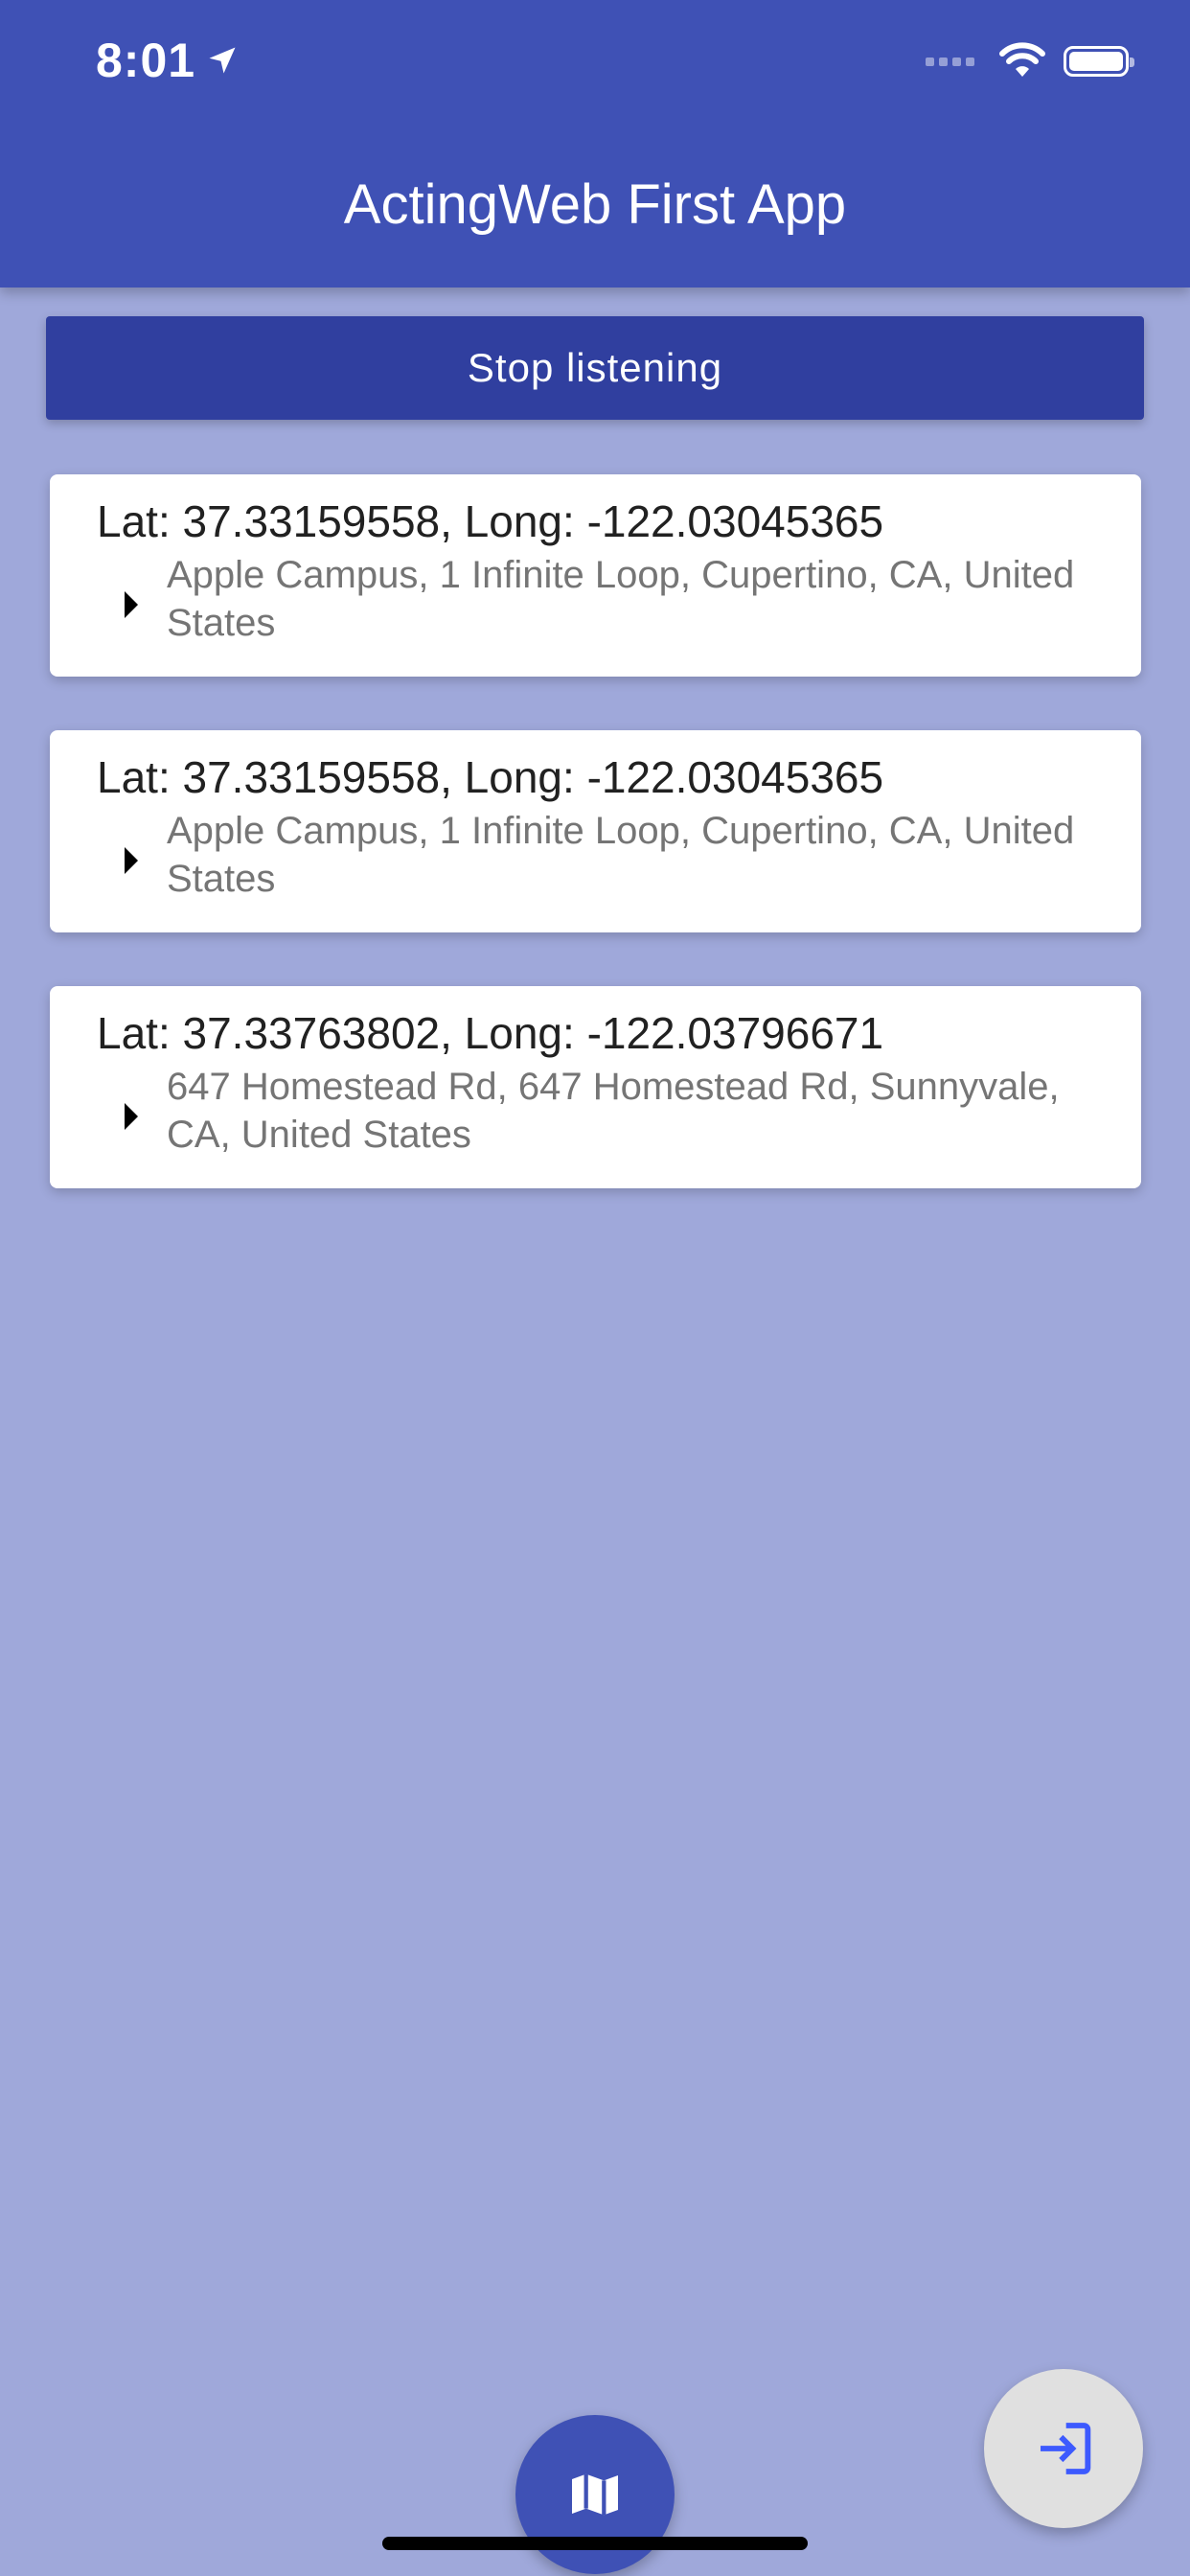  Describe the element at coordinates (595, 2543) in the screenshot. I see `home-indicator` at that location.